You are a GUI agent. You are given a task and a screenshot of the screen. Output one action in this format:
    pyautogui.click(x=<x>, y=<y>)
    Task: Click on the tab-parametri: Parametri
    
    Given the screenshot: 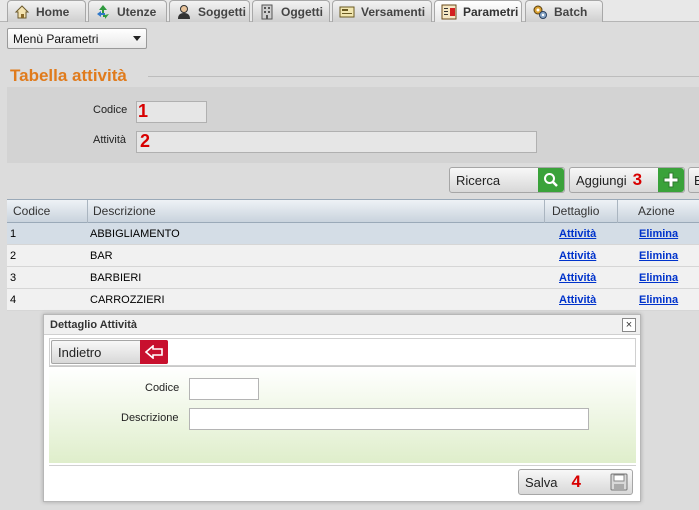 What is the action you would take?
    pyautogui.click(x=478, y=11)
    